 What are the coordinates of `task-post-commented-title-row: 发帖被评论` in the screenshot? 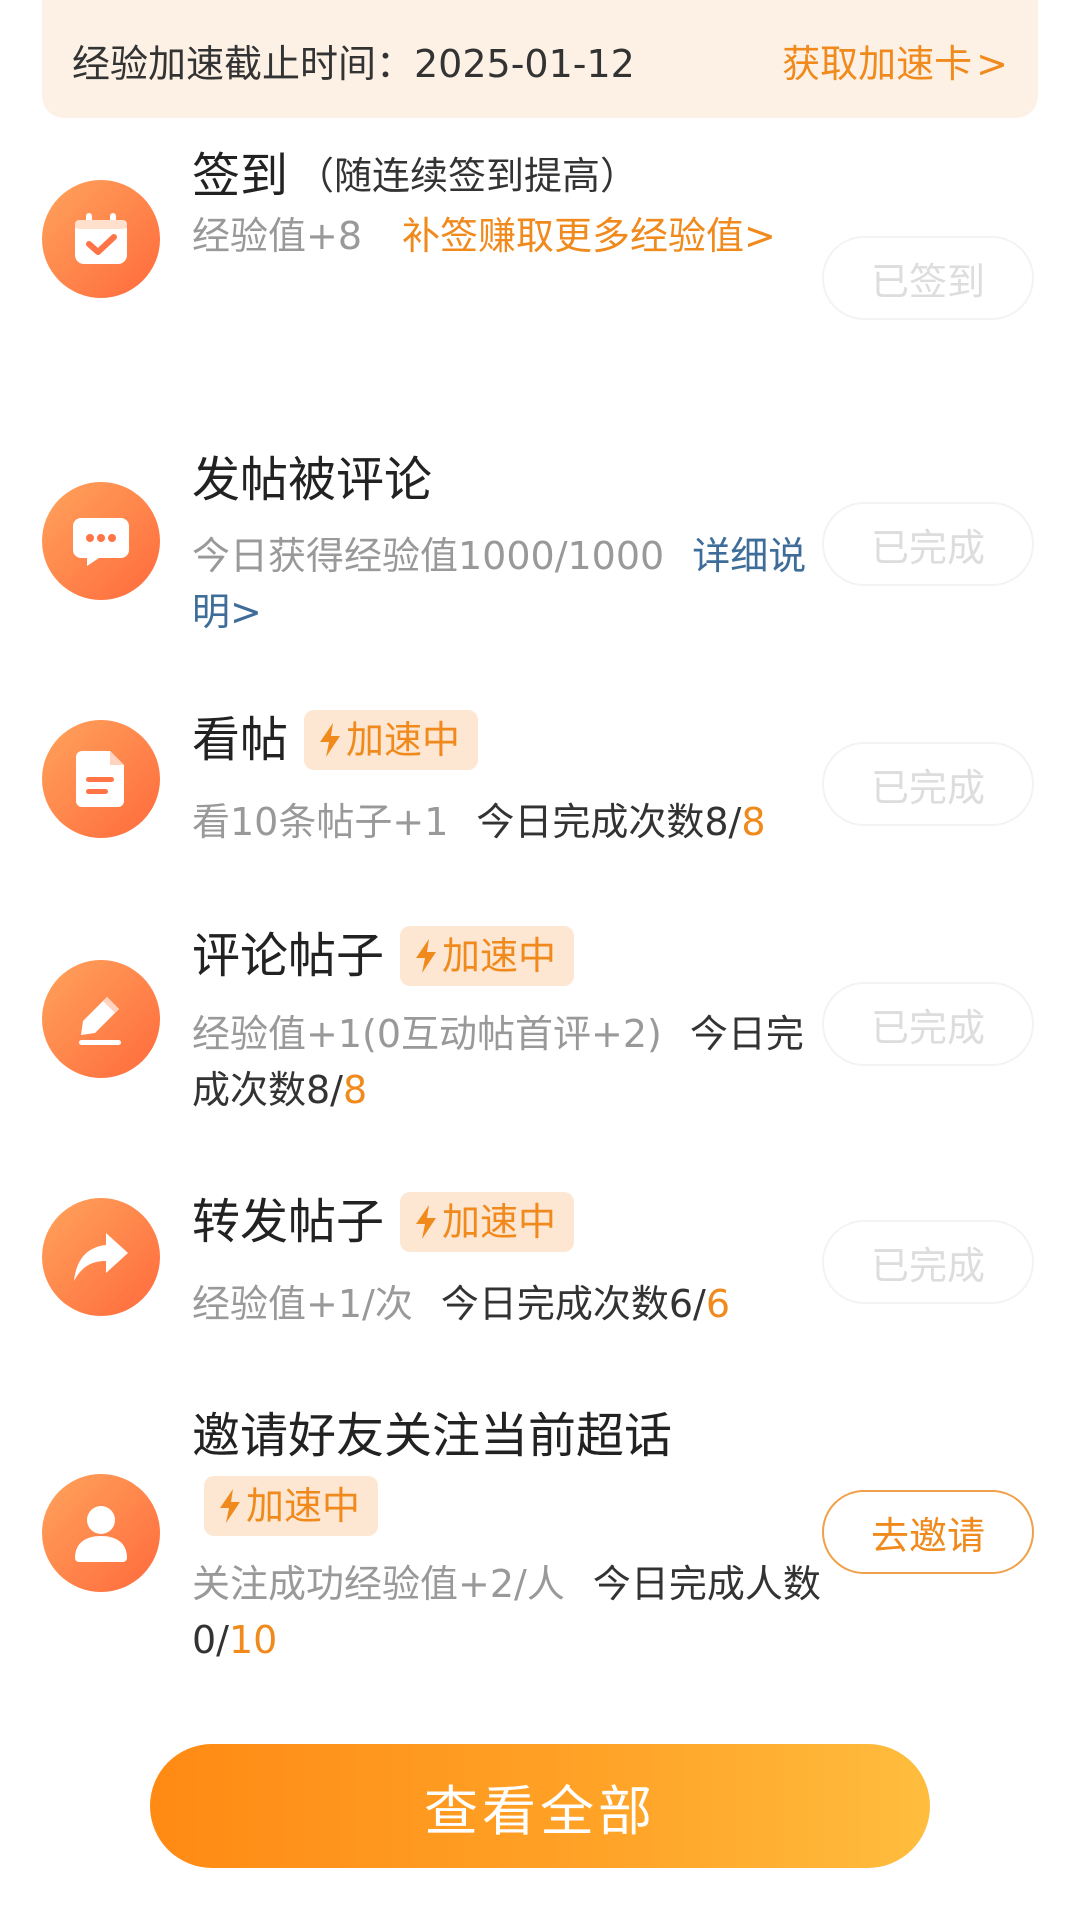 It's located at (312, 480).